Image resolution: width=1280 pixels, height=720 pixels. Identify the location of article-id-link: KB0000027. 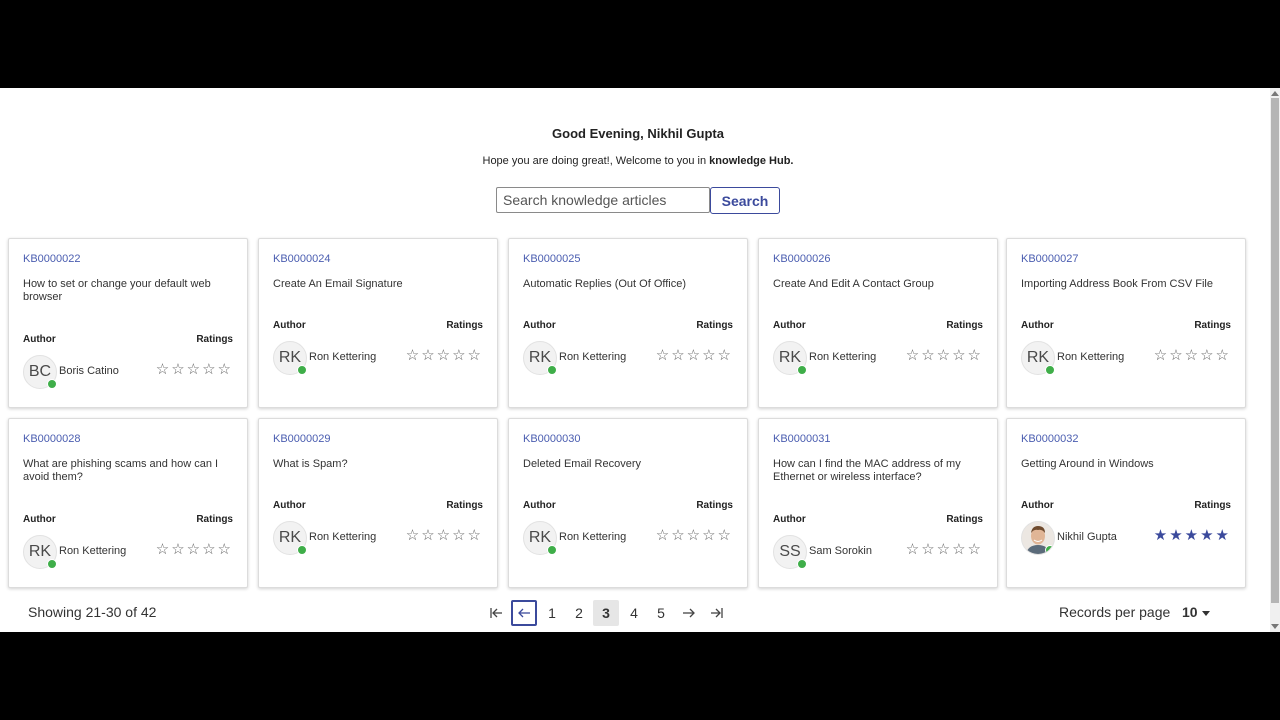
(1050, 259).